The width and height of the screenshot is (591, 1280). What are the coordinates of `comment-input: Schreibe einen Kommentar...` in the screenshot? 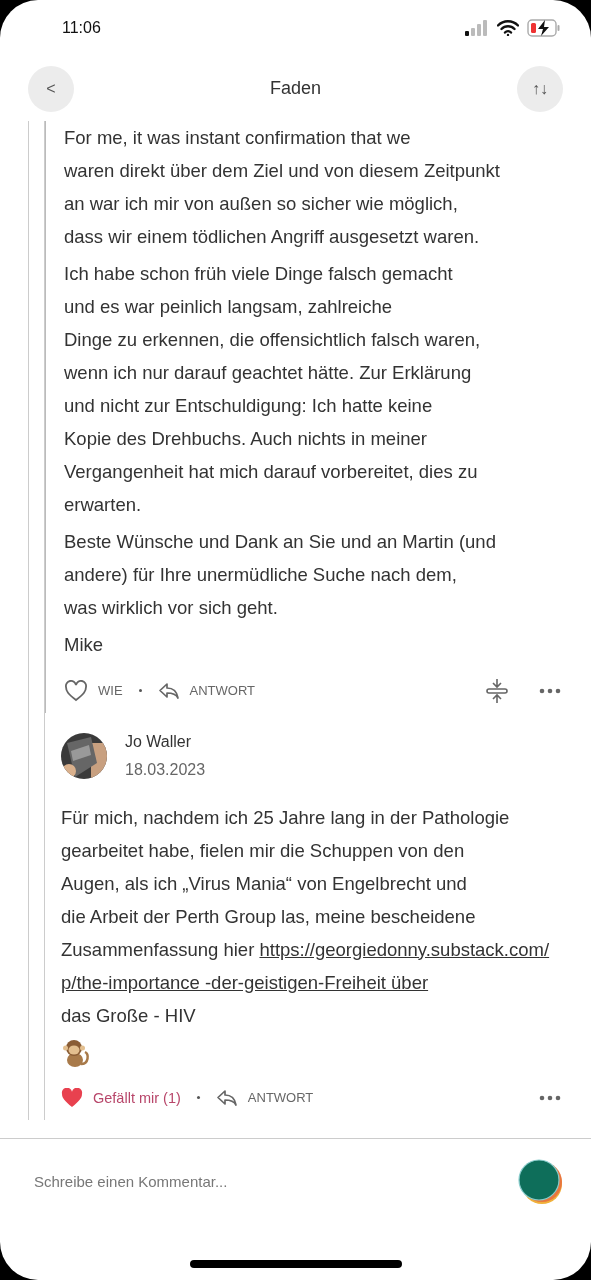 It's located at (274, 1182).